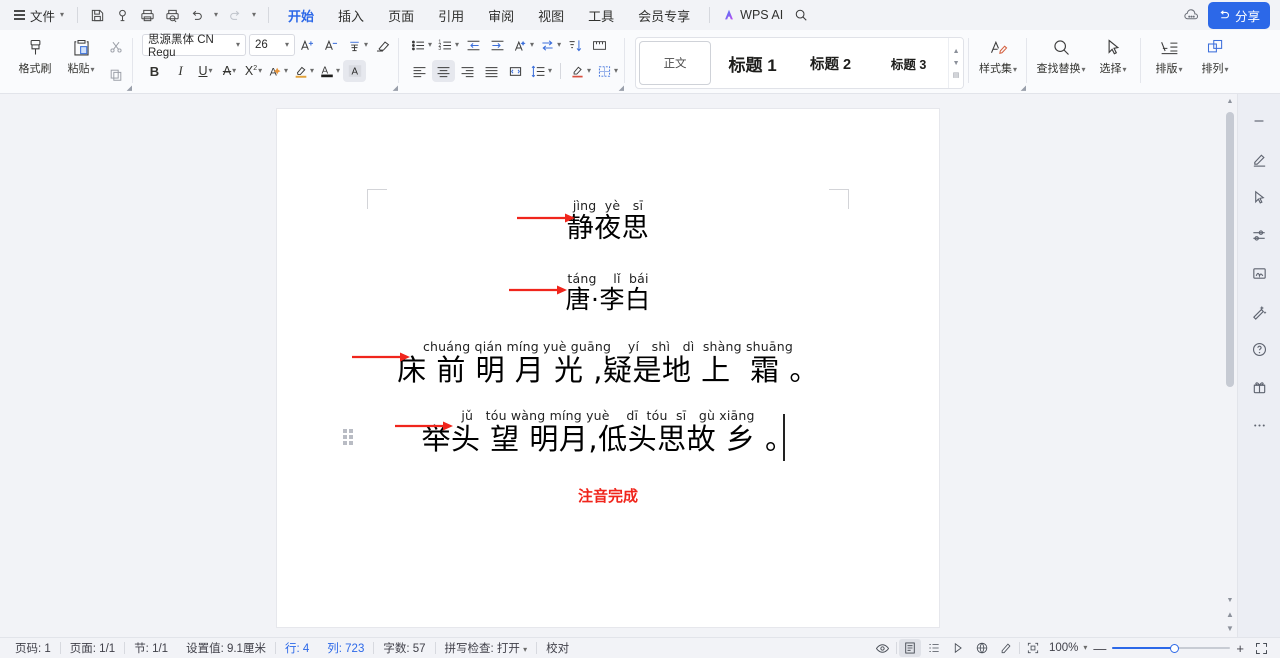  Describe the element at coordinates (1230, 249) in the screenshot. I see `scrollbar-thumb` at that location.